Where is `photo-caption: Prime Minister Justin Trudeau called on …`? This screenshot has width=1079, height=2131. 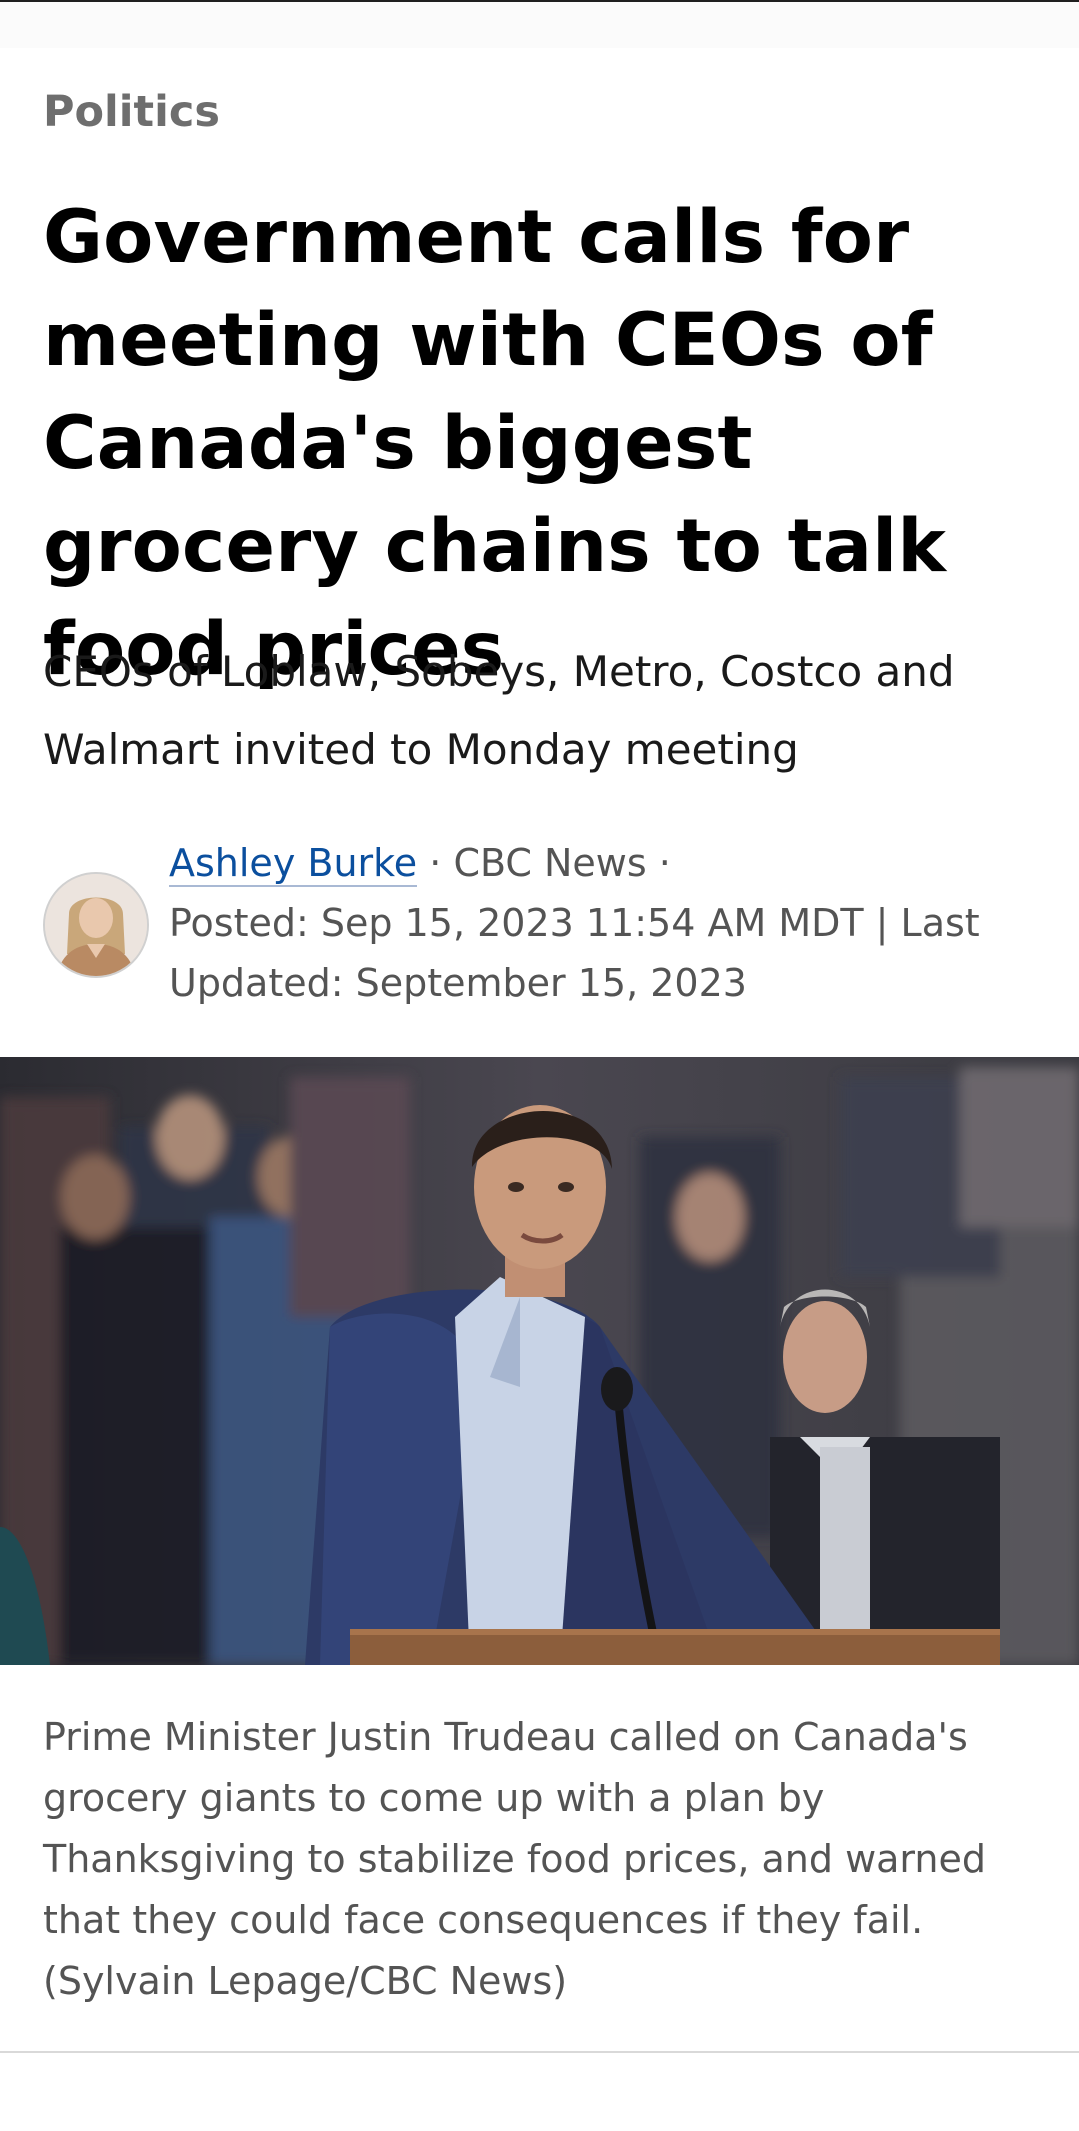
photo-caption: Prime Minister Justin Trudeau called on … is located at coordinates (514, 1859).